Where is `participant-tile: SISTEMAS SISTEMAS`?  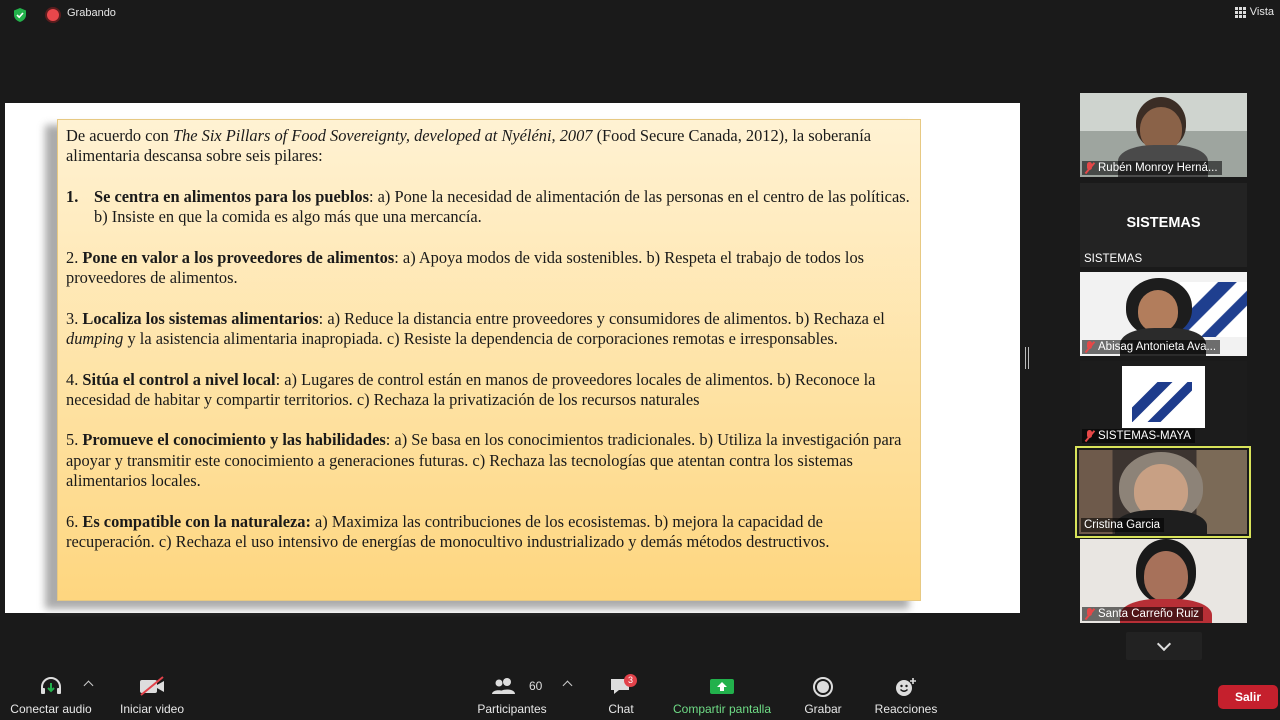 participant-tile: SISTEMAS SISTEMAS is located at coordinates (1163, 225).